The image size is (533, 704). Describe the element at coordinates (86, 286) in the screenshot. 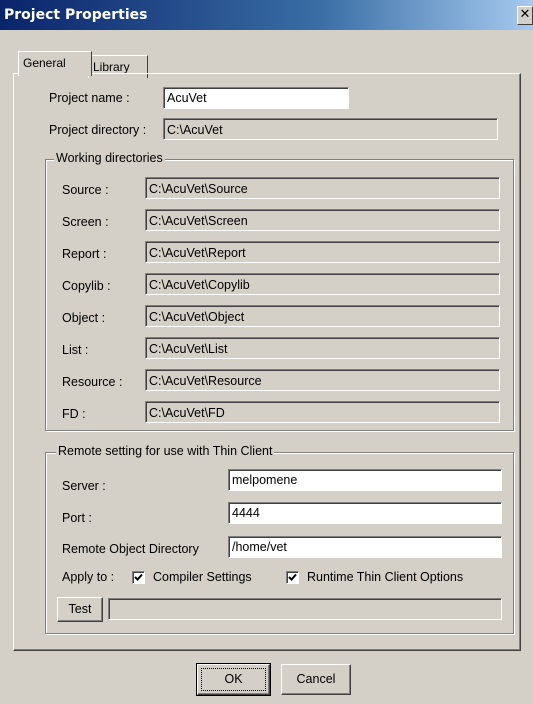

I see `copylib-label: Copylib :` at that location.